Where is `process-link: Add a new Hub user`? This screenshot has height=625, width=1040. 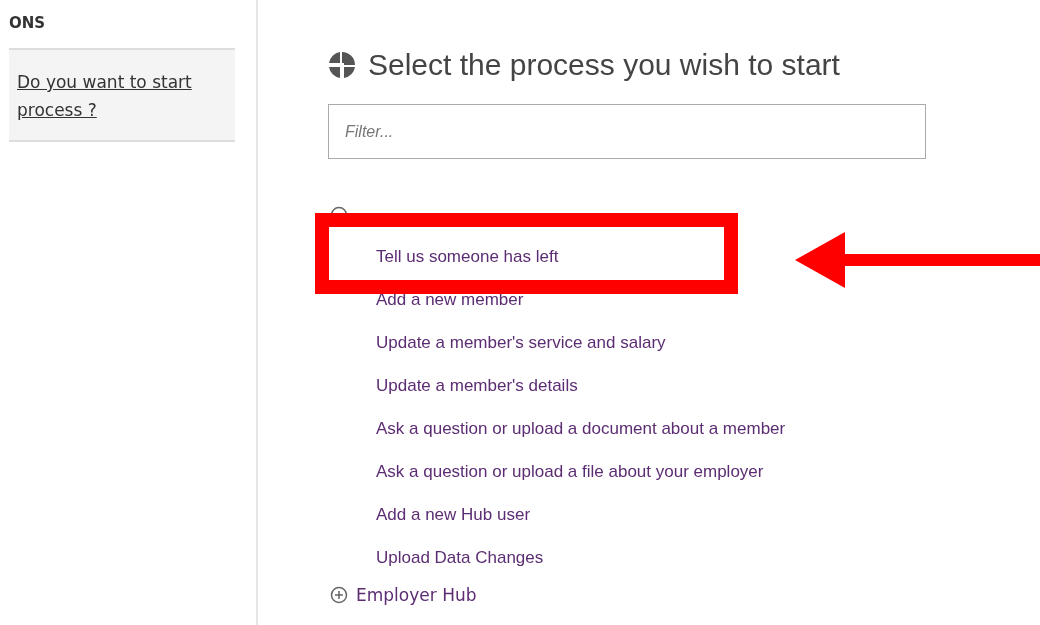 process-link: Add a new Hub user is located at coordinates (453, 514).